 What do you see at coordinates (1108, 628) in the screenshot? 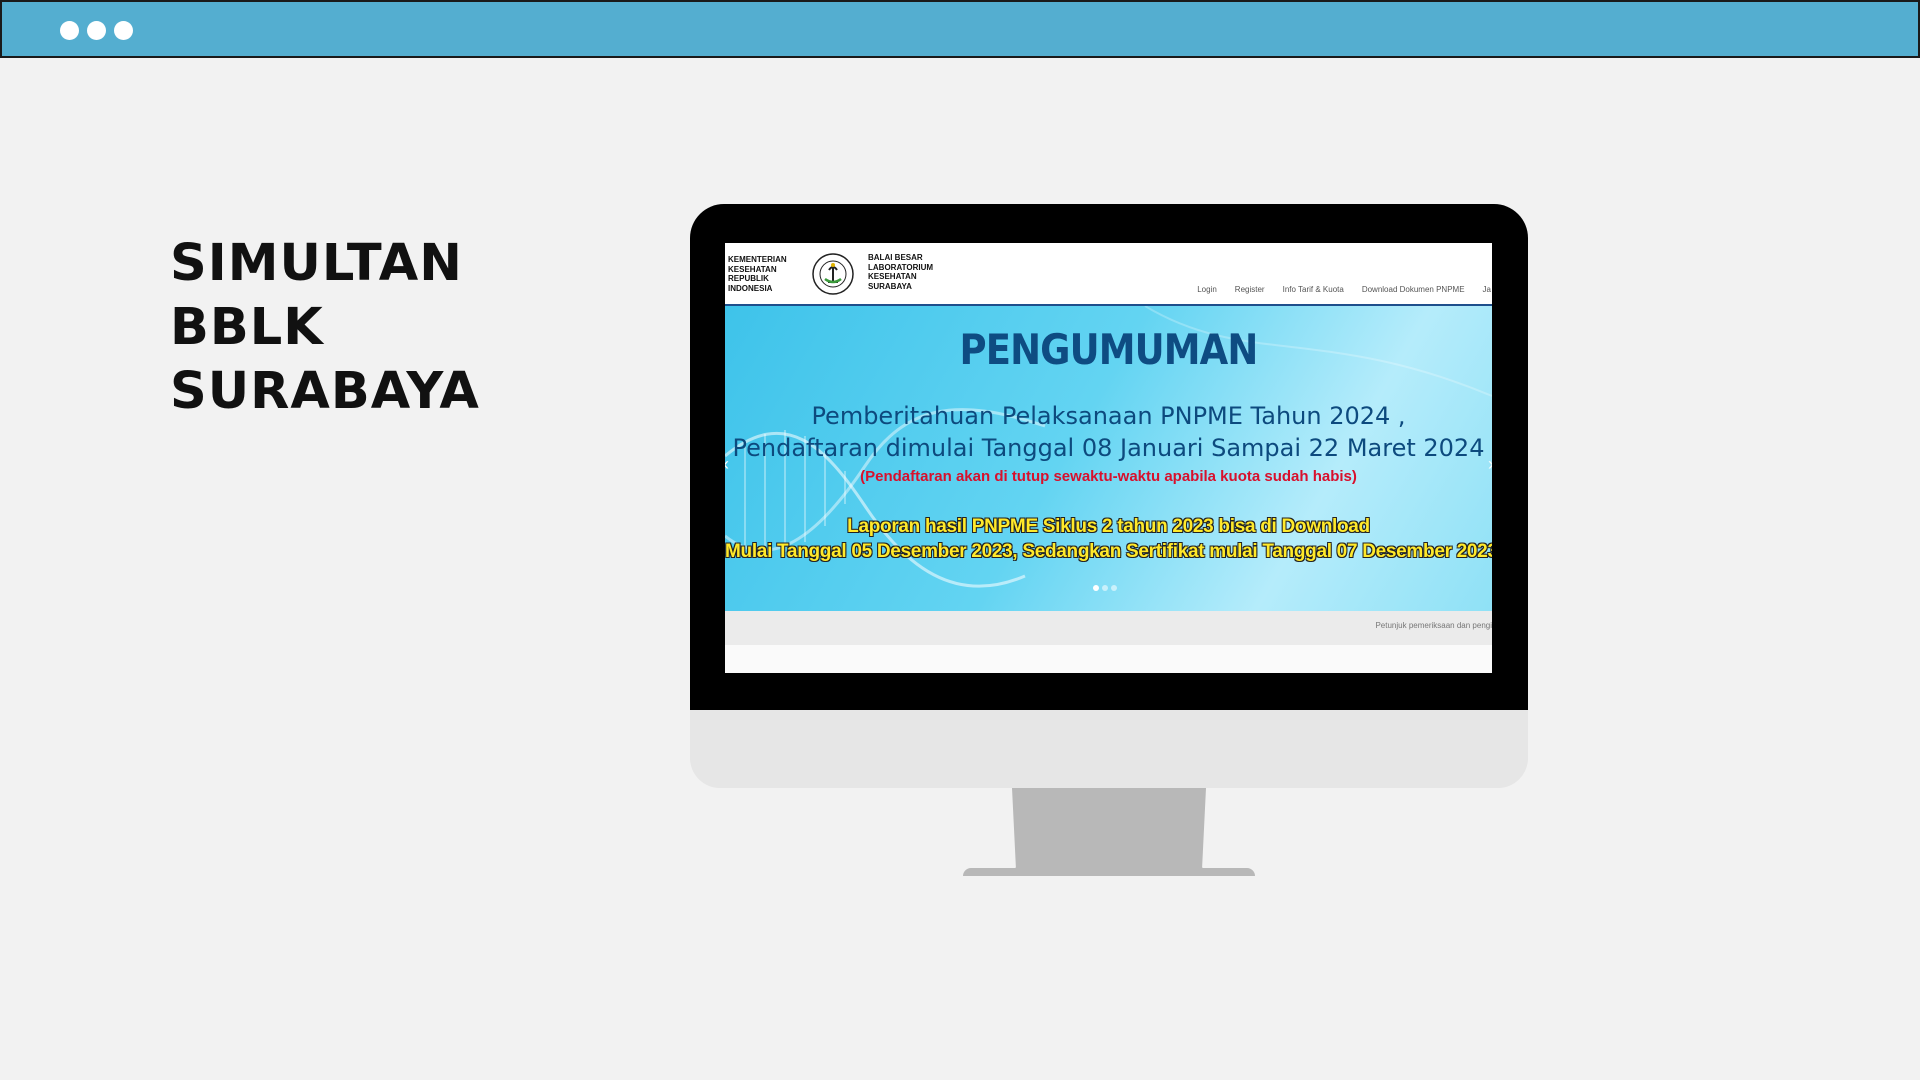
I see `info-strip: Petunjuk pemeriksaan dan pengiriman` at bounding box center [1108, 628].